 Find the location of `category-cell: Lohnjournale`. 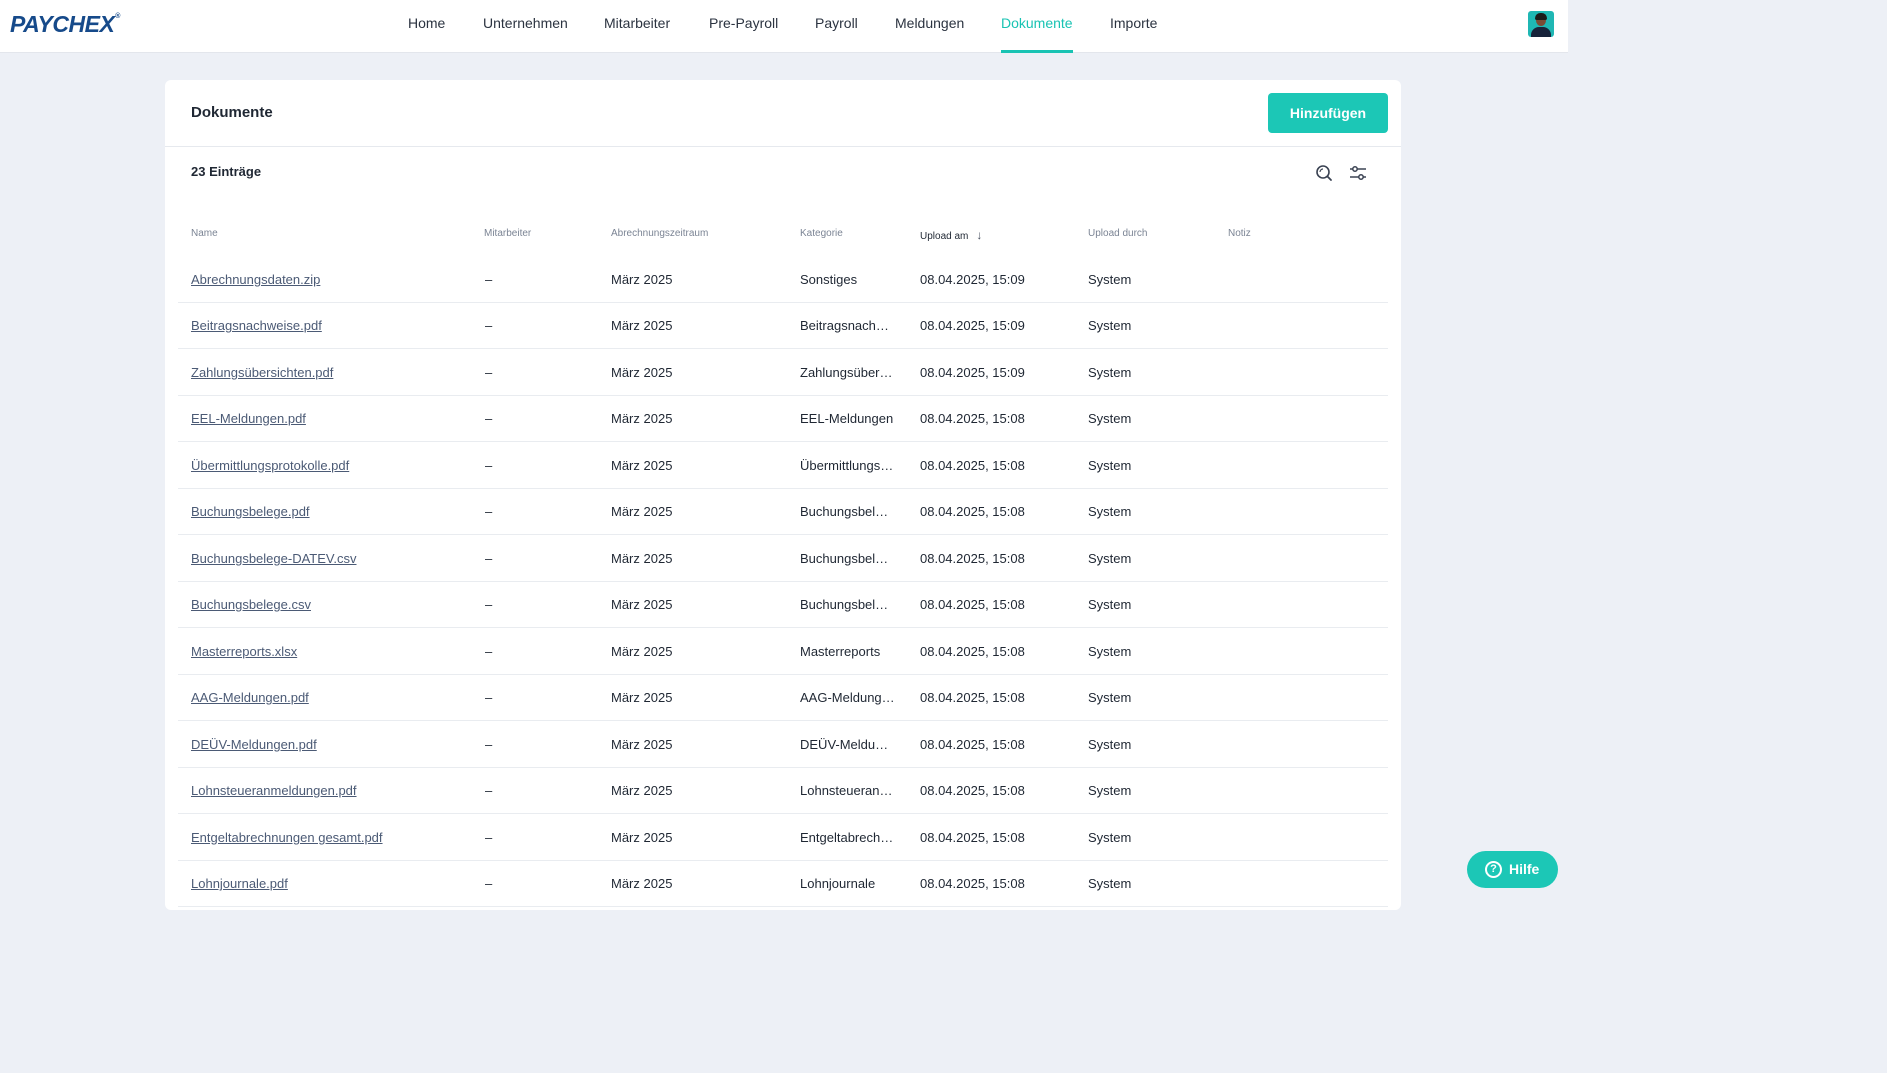

category-cell: Lohnjournale is located at coordinates (838, 883).